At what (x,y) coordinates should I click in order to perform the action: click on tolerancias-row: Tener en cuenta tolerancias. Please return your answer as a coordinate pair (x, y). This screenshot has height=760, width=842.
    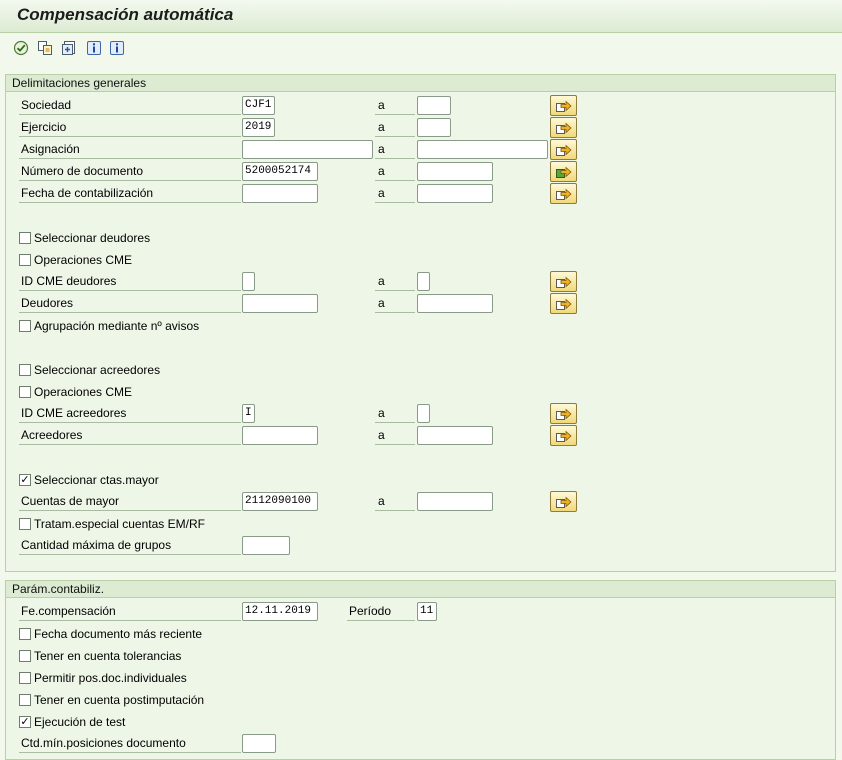
    Looking at the image, I should click on (100, 656).